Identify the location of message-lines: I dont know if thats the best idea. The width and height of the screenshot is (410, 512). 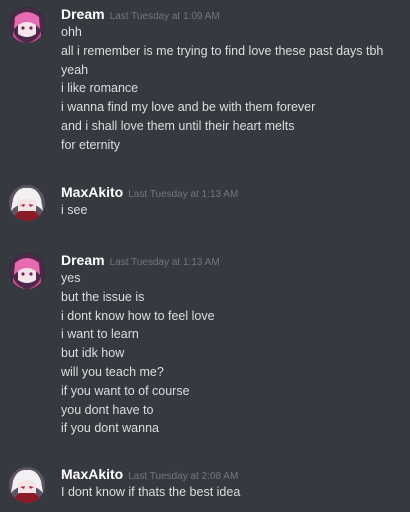
(233, 492).